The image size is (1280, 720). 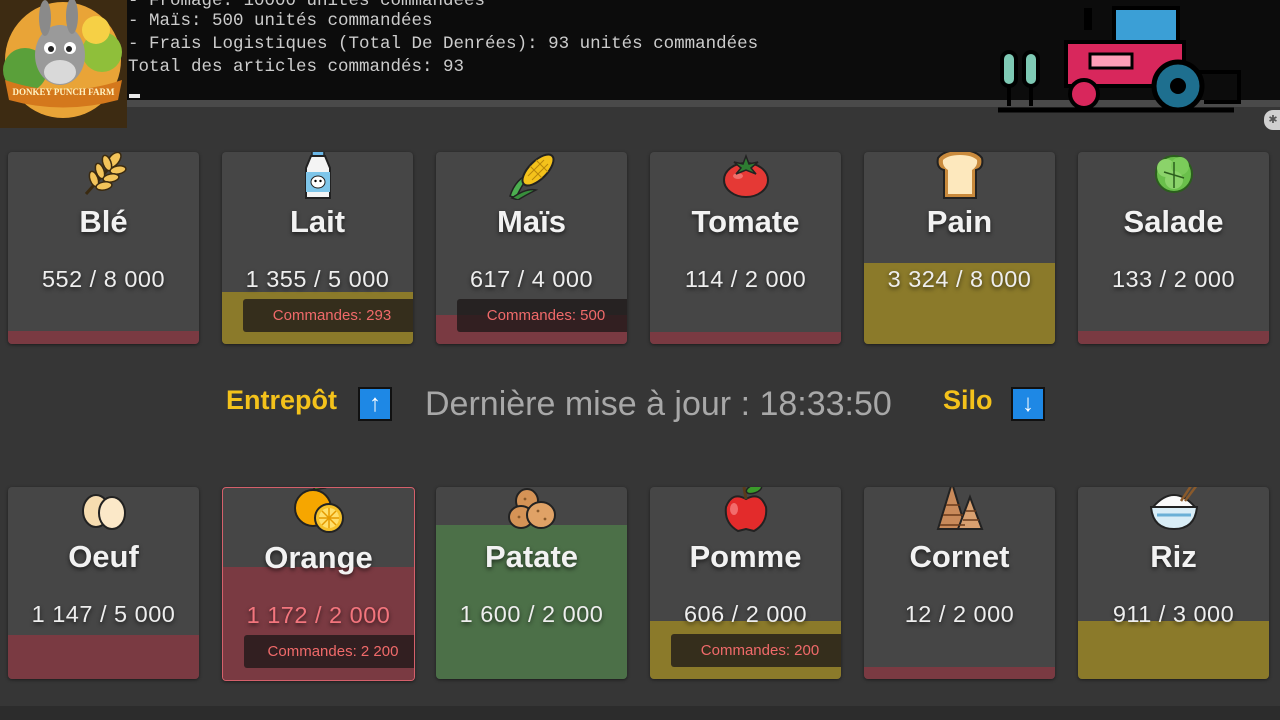 I want to click on warehouse-label: Entrepôt, so click(x=281, y=400).